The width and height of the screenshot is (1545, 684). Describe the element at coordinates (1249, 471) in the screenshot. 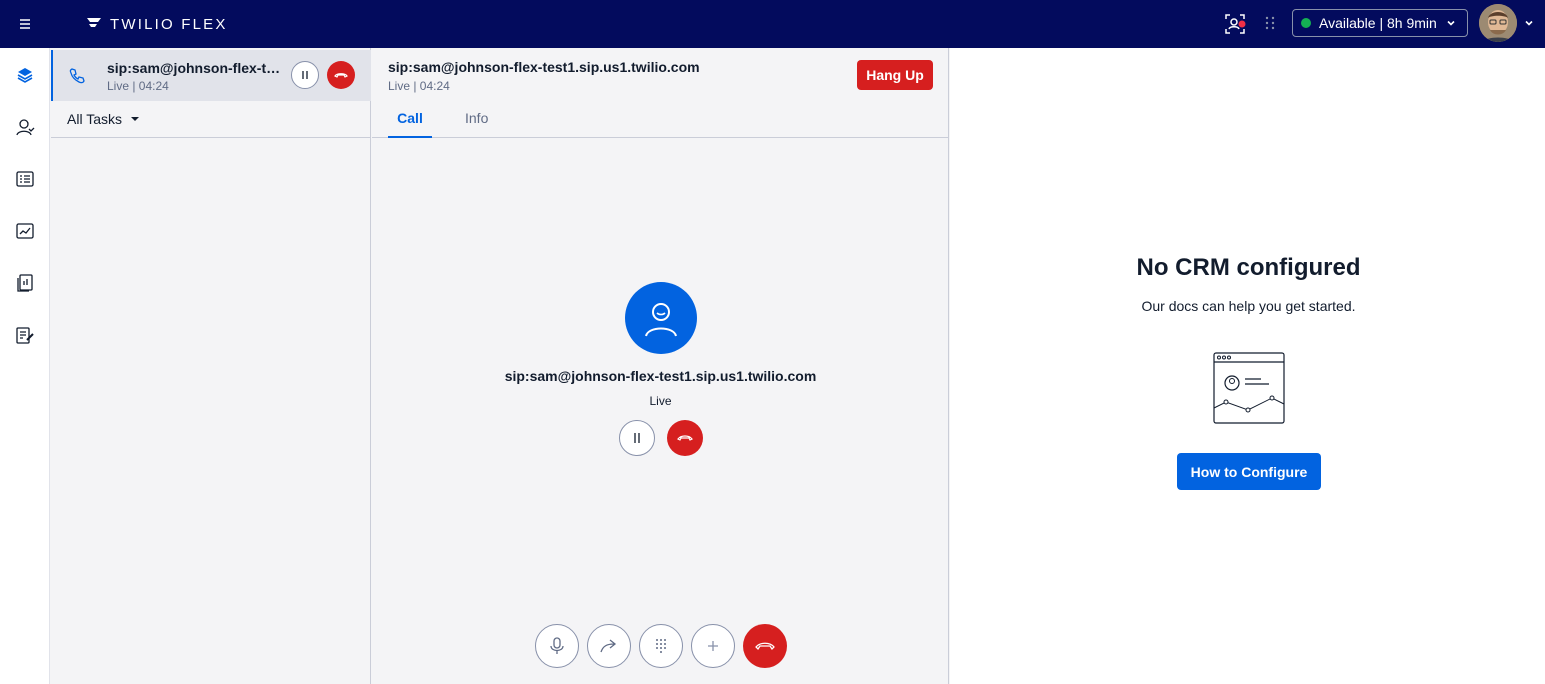

I see `how-to-configure-button: How to Configure` at that location.